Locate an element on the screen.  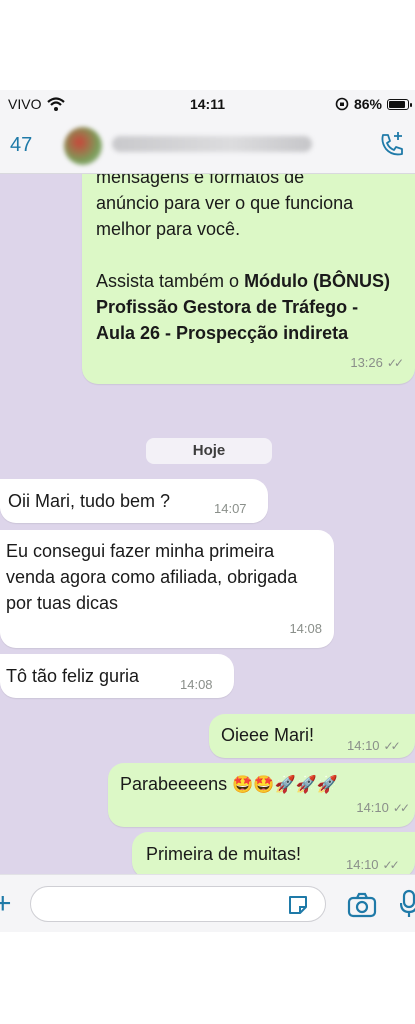
status-right: 86% is located at coordinates (373, 104).